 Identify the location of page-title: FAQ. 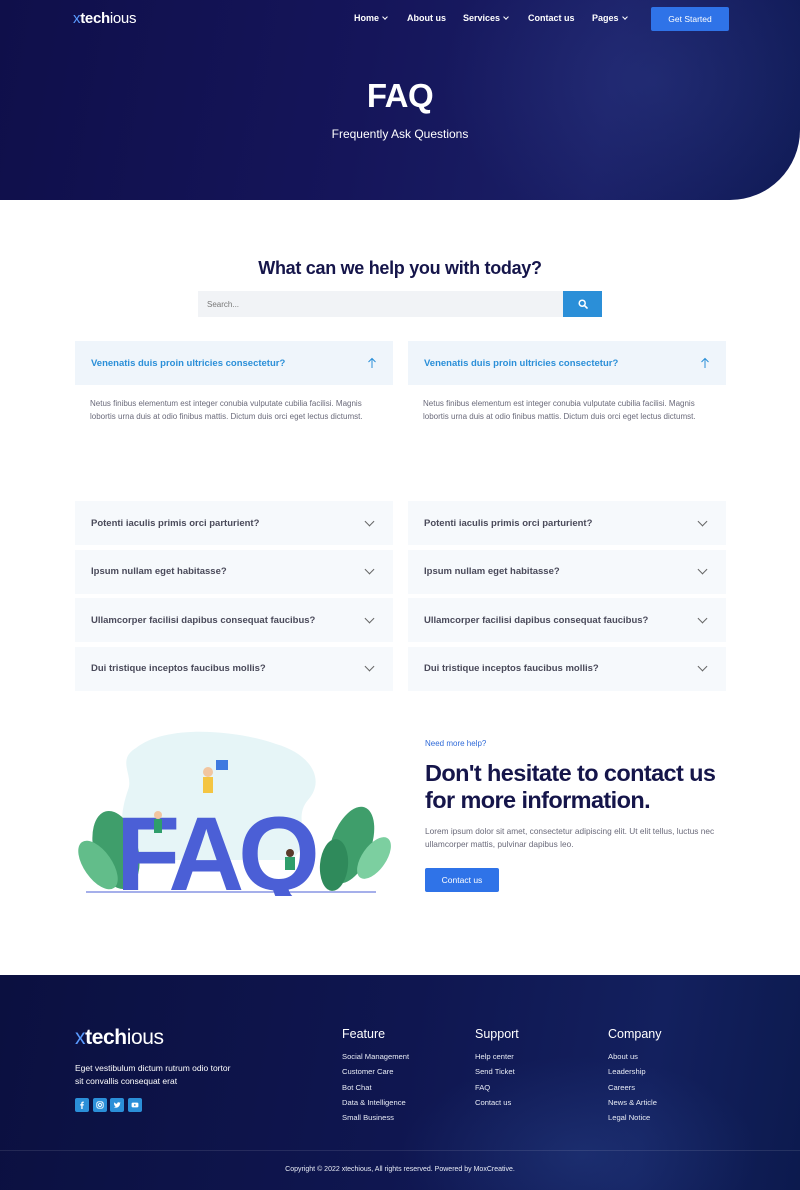
(400, 95).